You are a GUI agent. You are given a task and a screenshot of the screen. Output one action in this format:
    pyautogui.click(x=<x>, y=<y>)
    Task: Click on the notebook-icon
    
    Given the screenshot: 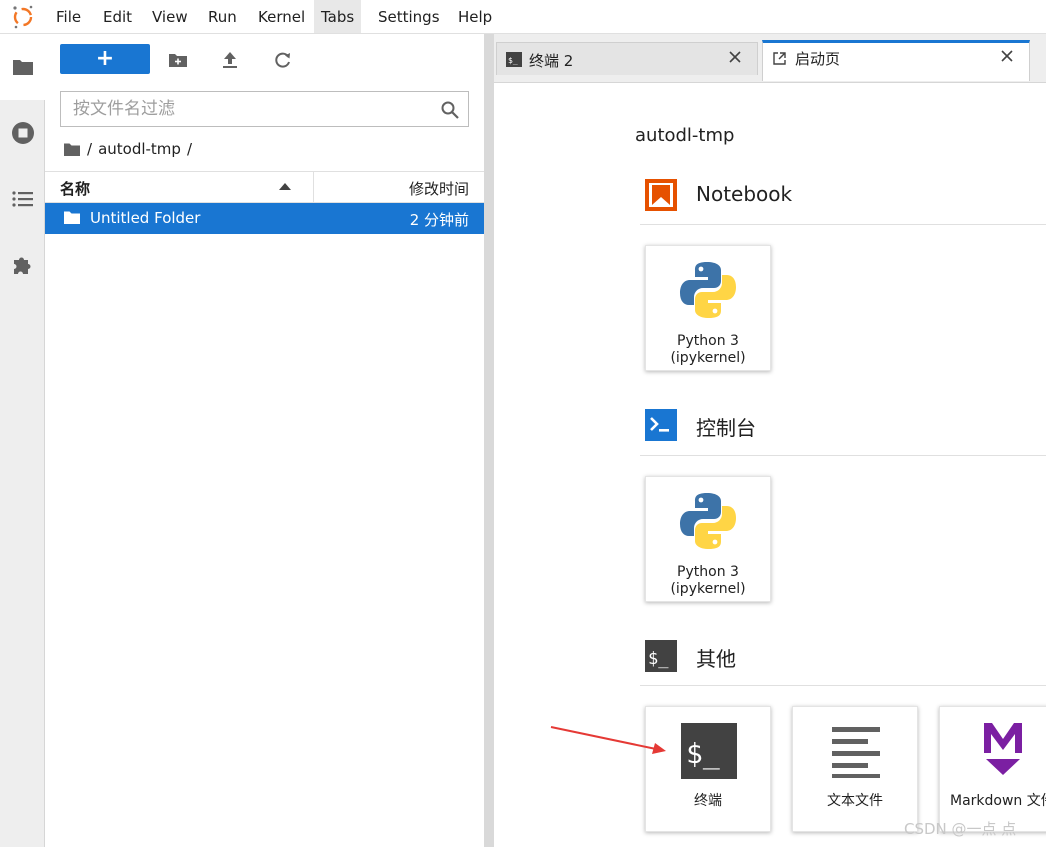 What is the action you would take?
    pyautogui.click(x=661, y=195)
    